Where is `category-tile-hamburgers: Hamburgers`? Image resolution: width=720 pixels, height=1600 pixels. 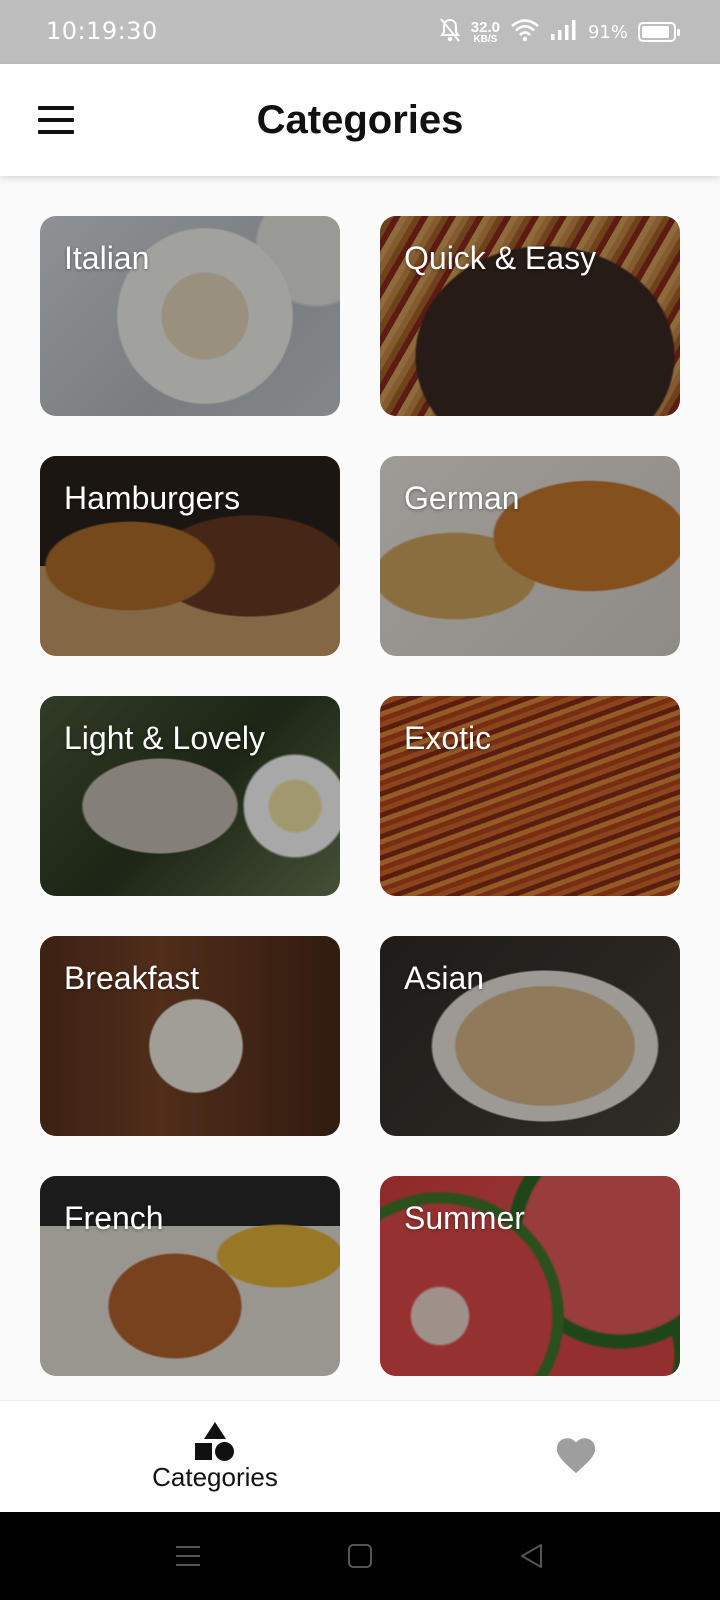 category-tile-hamburgers: Hamburgers is located at coordinates (190, 556).